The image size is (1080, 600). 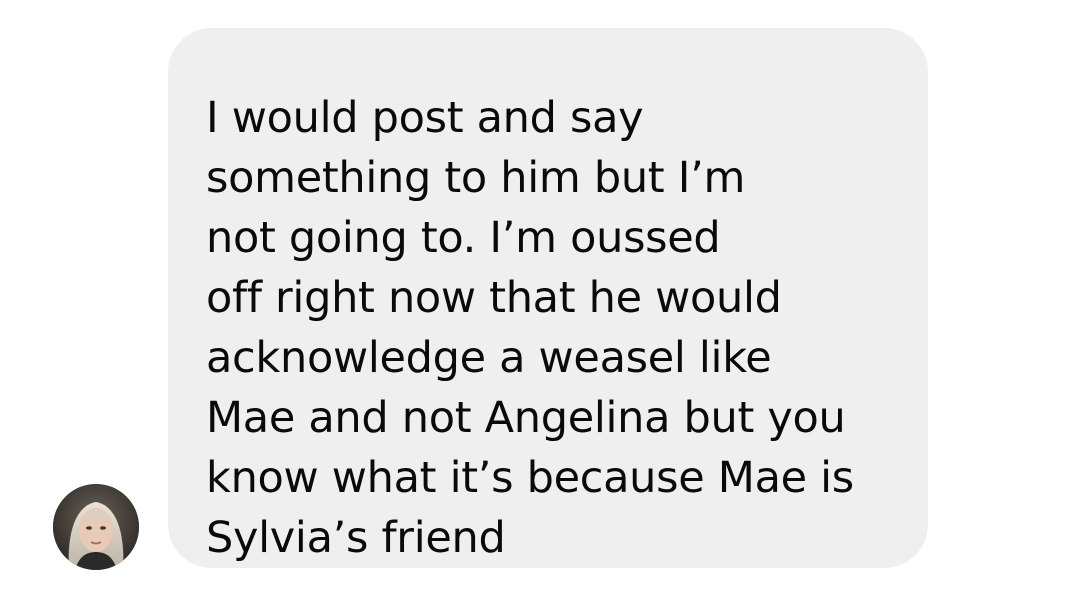 I want to click on message-text-line-1: I would post and say, so click(x=425, y=118).